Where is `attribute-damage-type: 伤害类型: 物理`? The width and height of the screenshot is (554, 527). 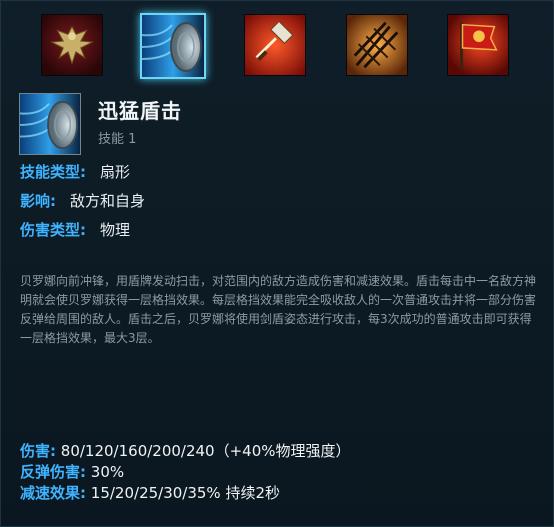
attribute-damage-type: 伤害类型: 物理 is located at coordinates (75, 229).